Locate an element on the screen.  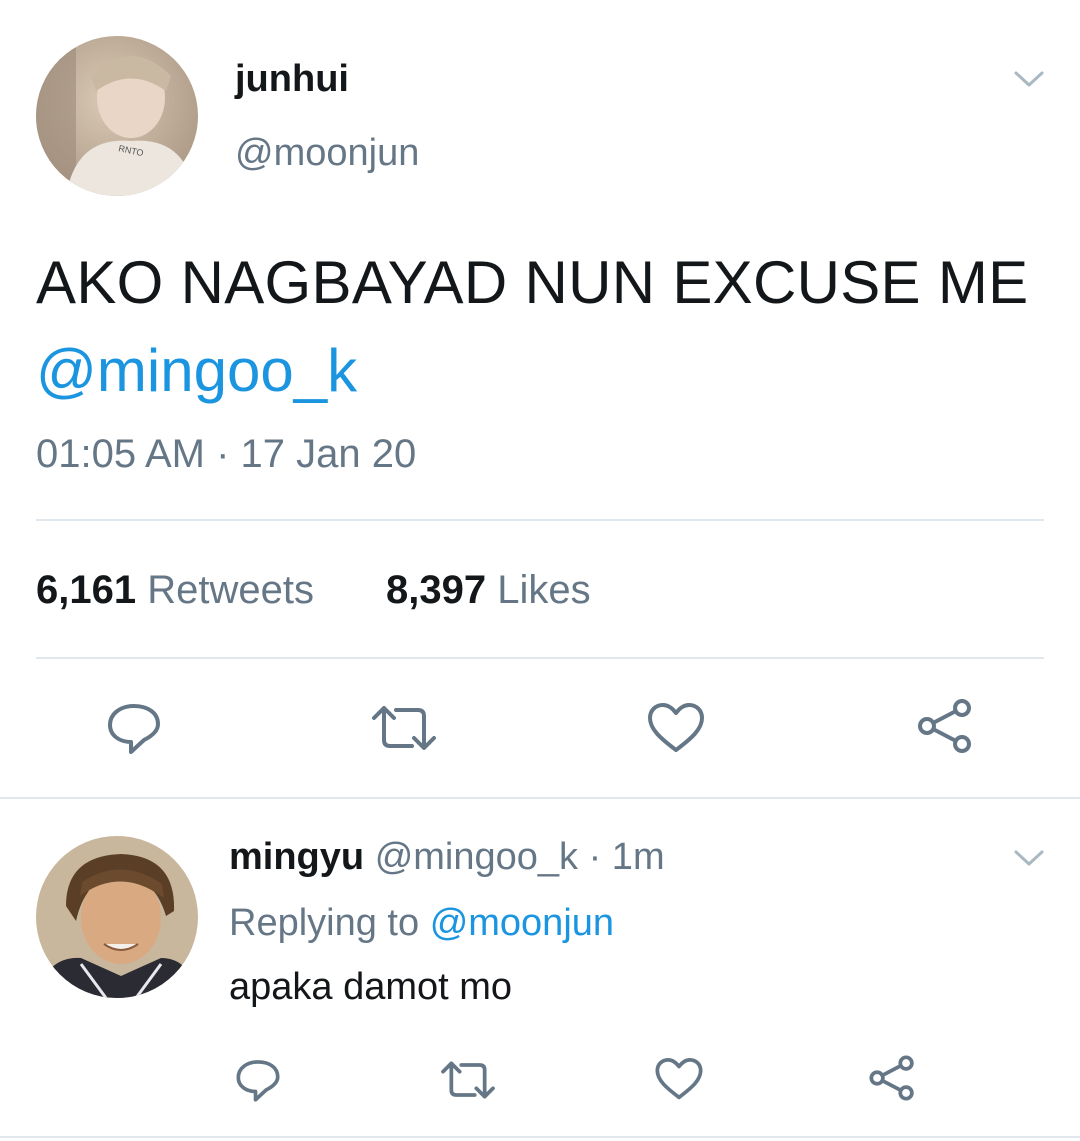
reply-display-name: mingyu is located at coordinates (296, 857).